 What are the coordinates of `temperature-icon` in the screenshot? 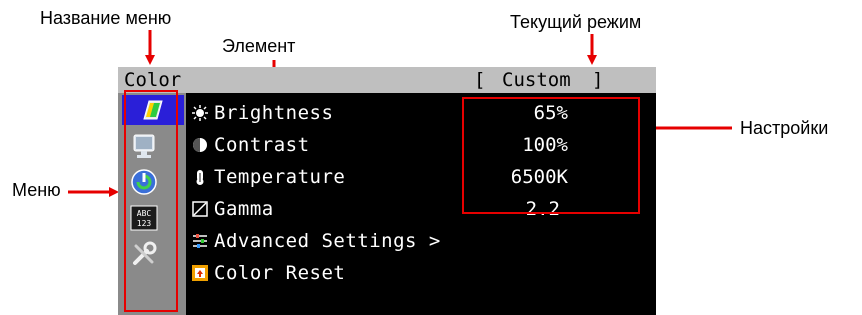 It's located at (200, 177).